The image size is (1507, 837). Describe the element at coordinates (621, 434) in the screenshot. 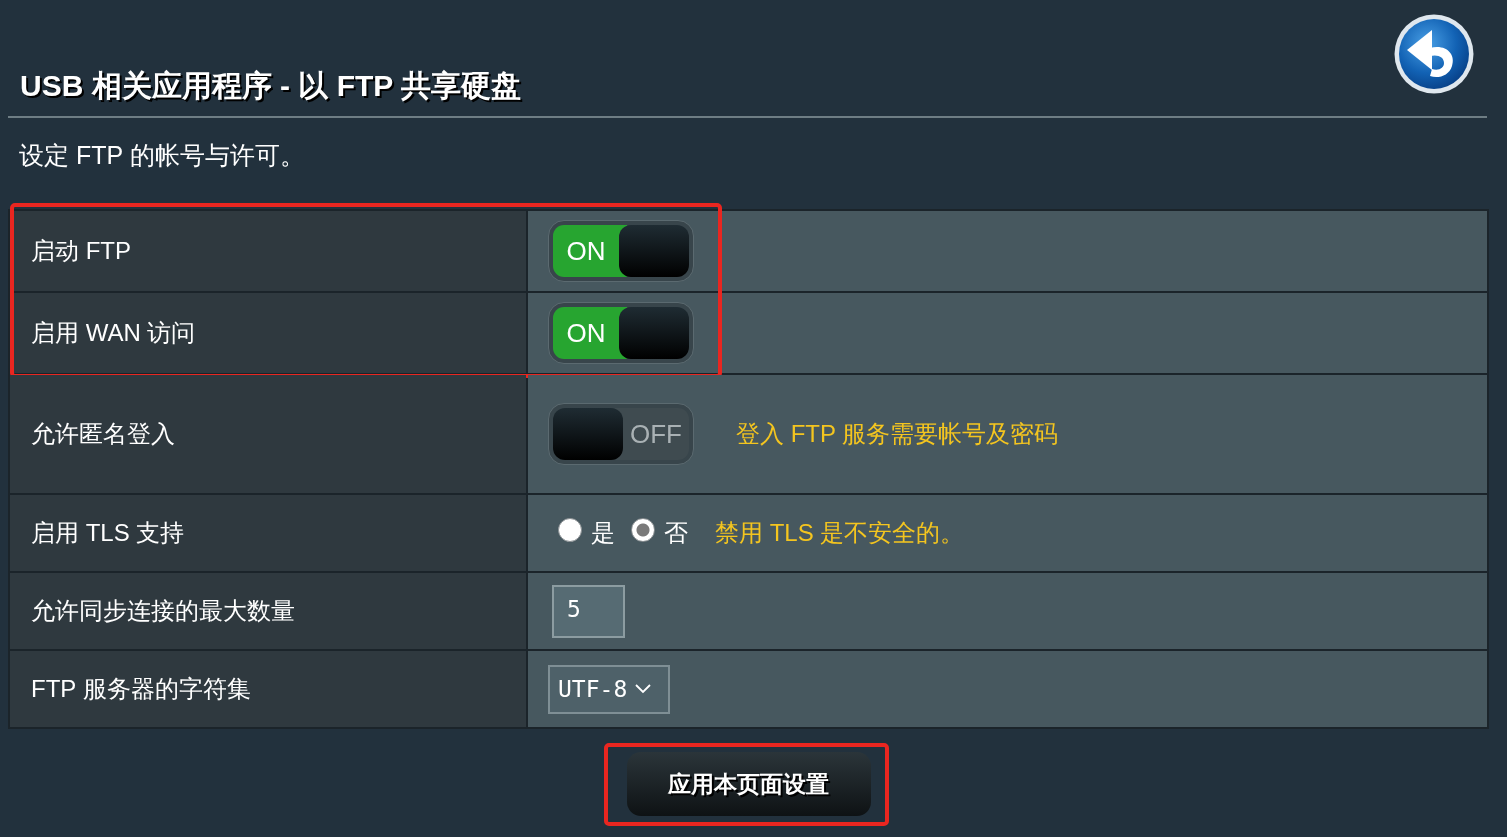

I see `toggle-switch: OFF` at that location.